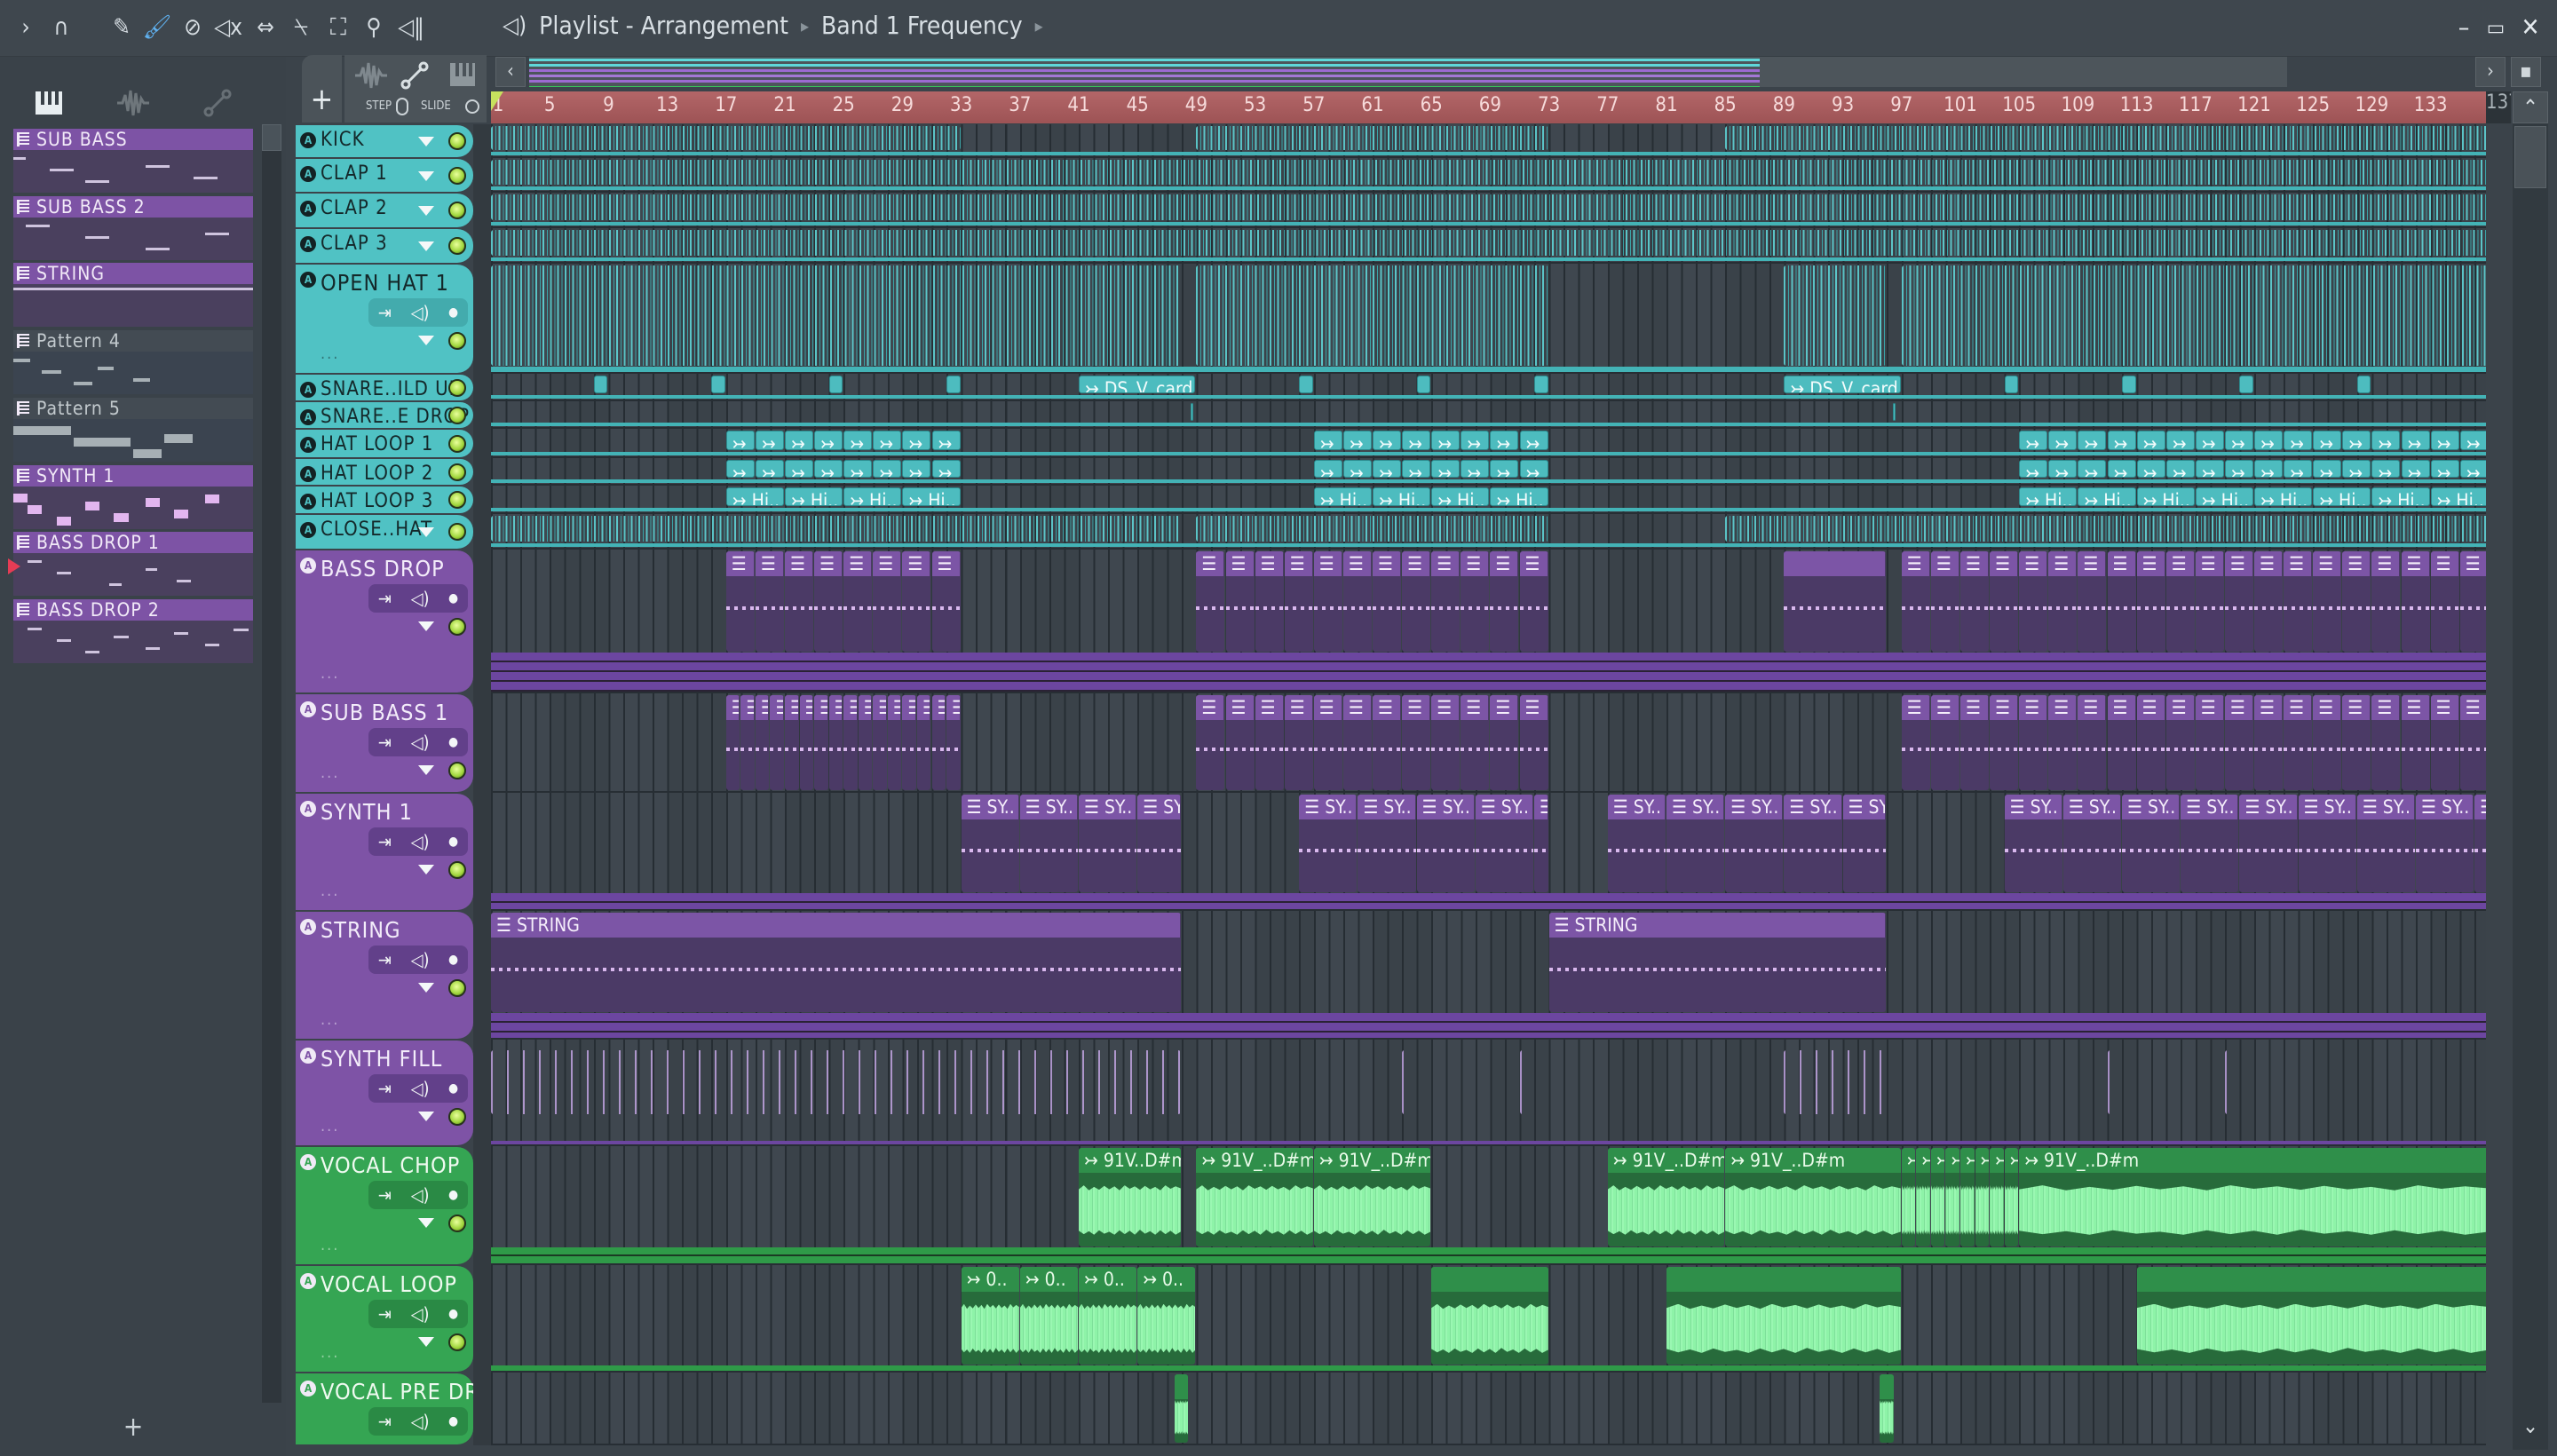 The image size is (2557, 1456). Describe the element at coordinates (391, 389) in the screenshot. I see `track-name: SNARE..ILD UP` at that location.